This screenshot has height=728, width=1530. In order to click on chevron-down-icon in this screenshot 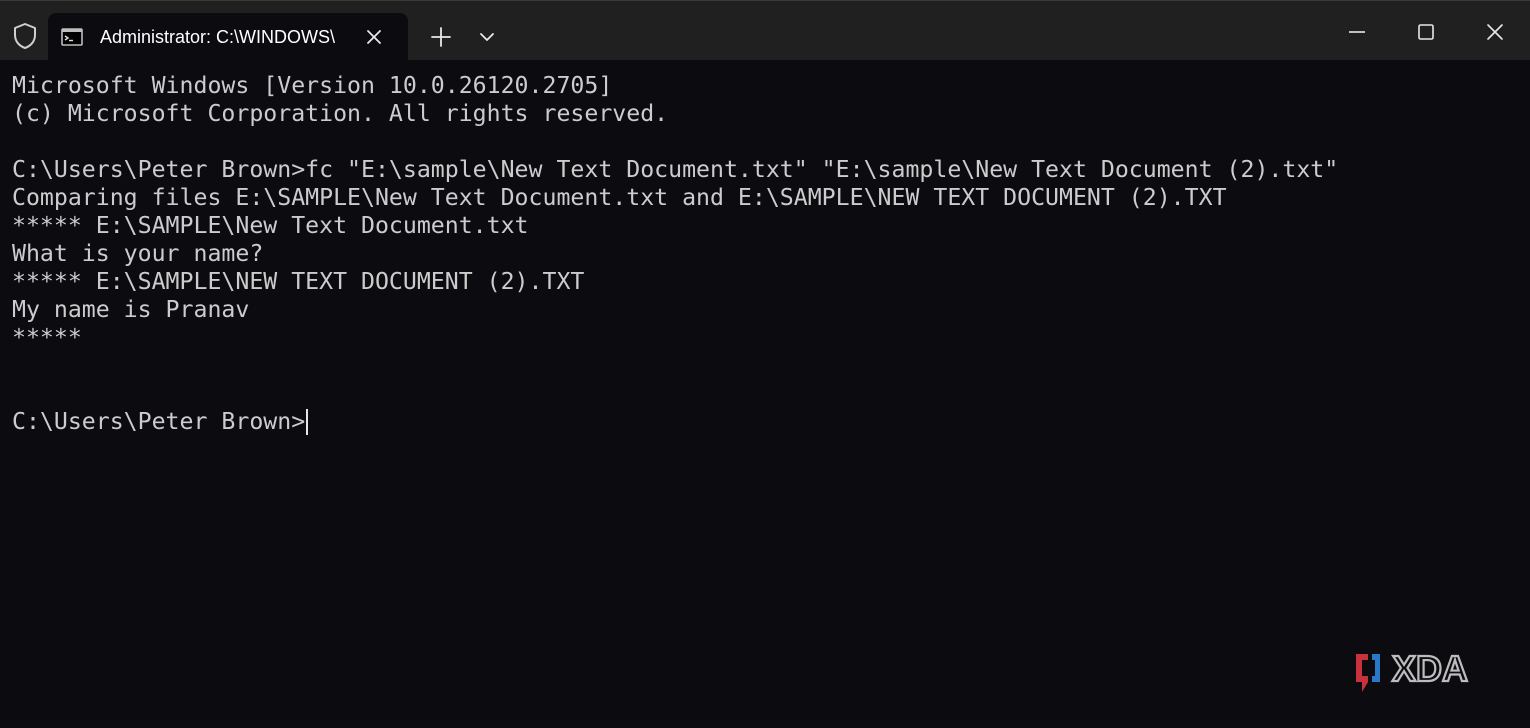, I will do `click(487, 37)`.